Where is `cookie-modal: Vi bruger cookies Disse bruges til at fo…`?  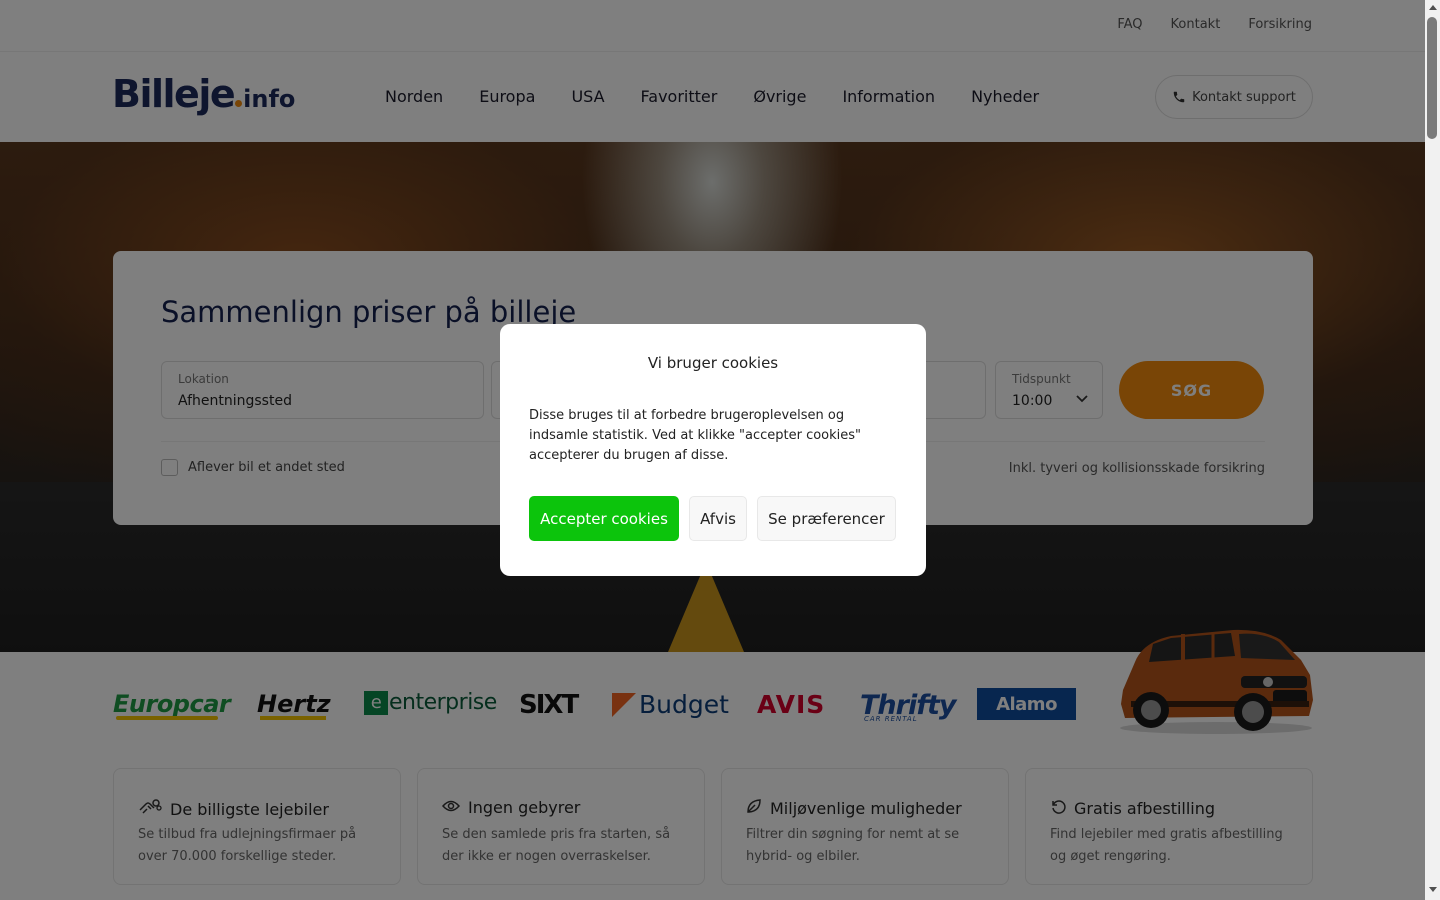 cookie-modal: Vi bruger cookies Disse bruges til at fo… is located at coordinates (713, 450).